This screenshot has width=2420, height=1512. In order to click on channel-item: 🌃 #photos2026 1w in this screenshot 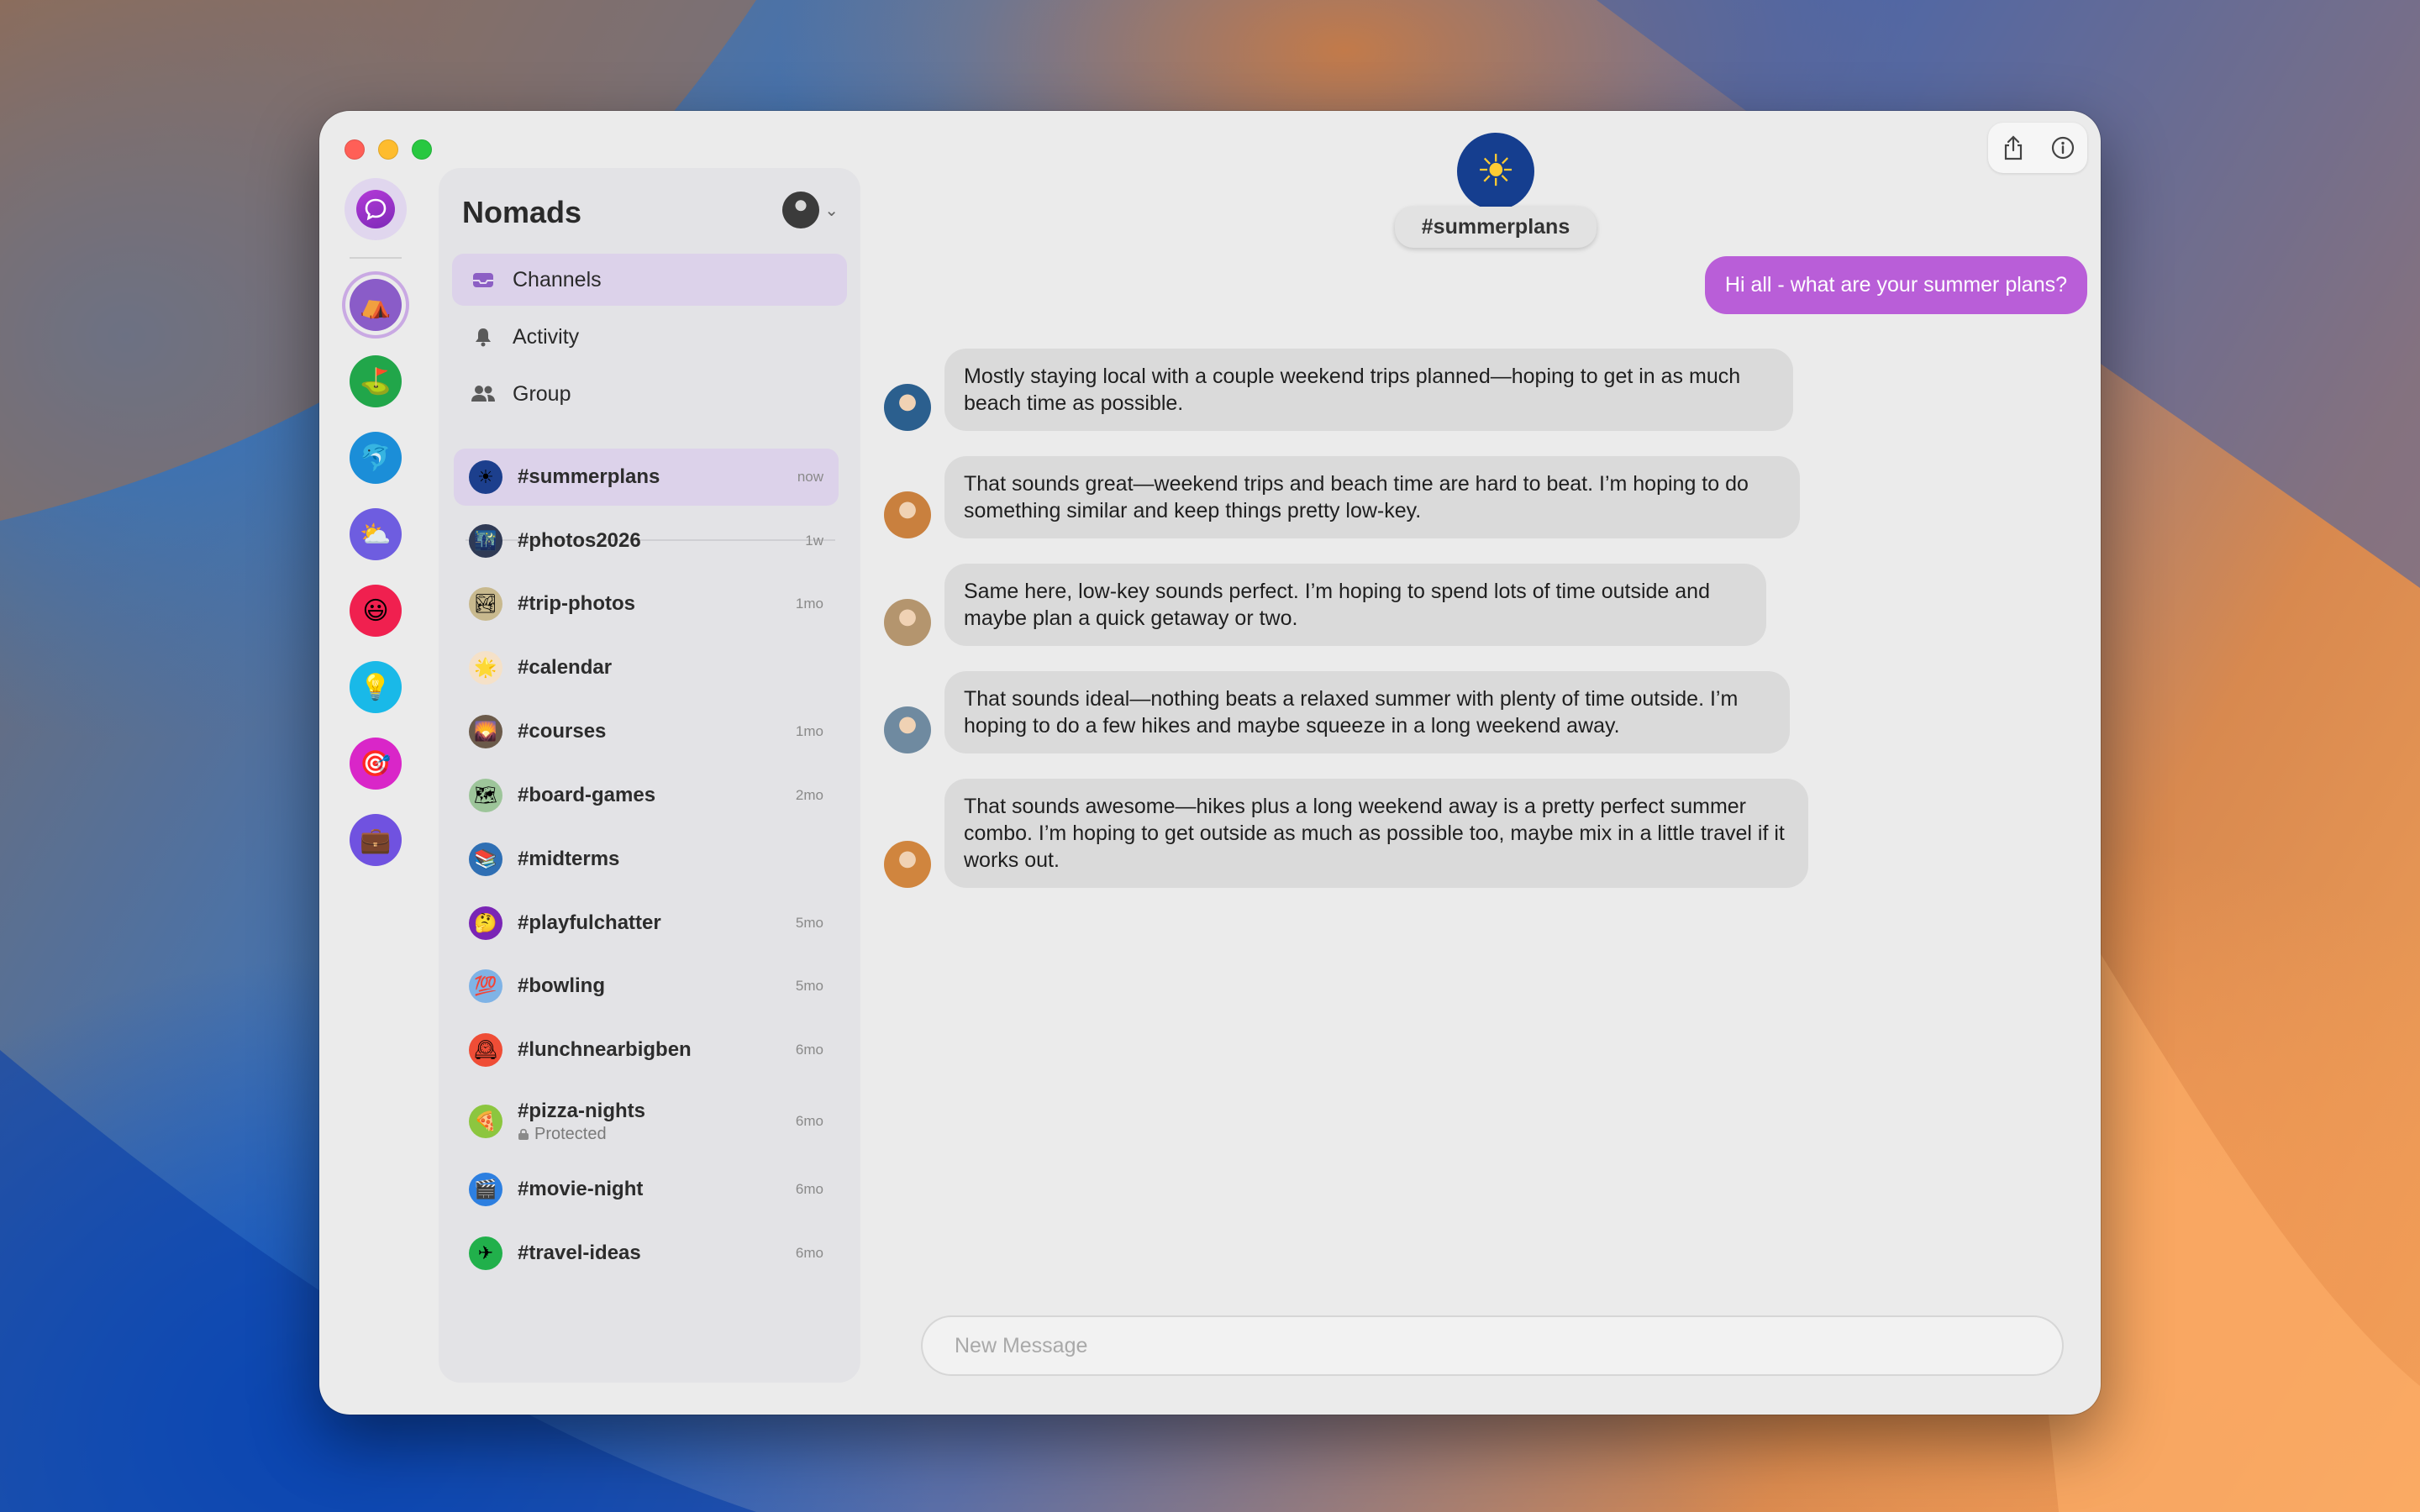, I will do `click(646, 541)`.